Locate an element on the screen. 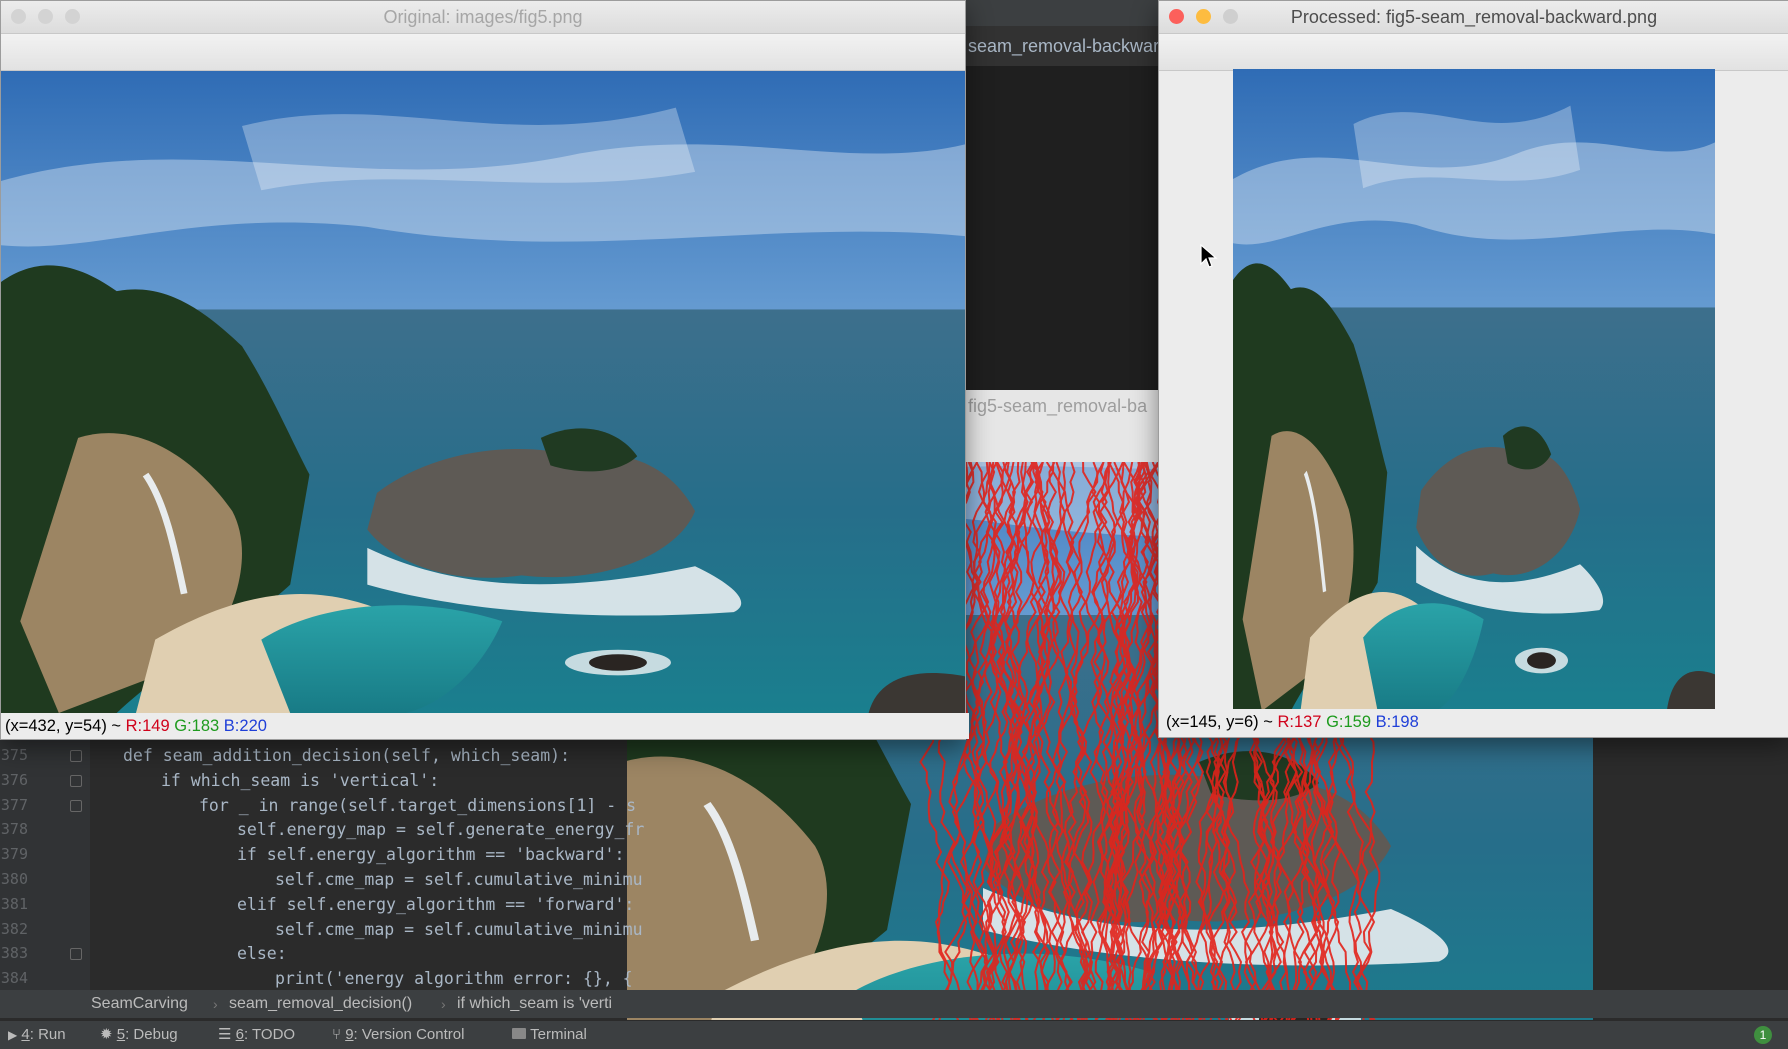  line-number: 383 is located at coordinates (14, 953).